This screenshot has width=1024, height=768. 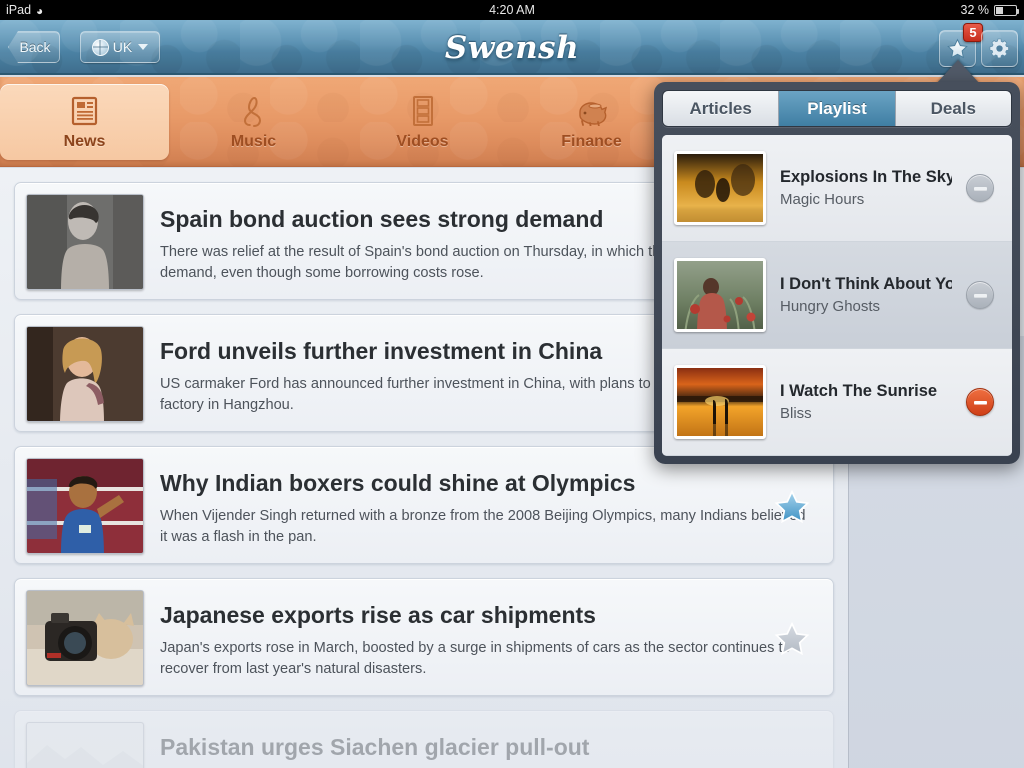 What do you see at coordinates (85, 111) in the screenshot?
I see `newspaper-icon` at bounding box center [85, 111].